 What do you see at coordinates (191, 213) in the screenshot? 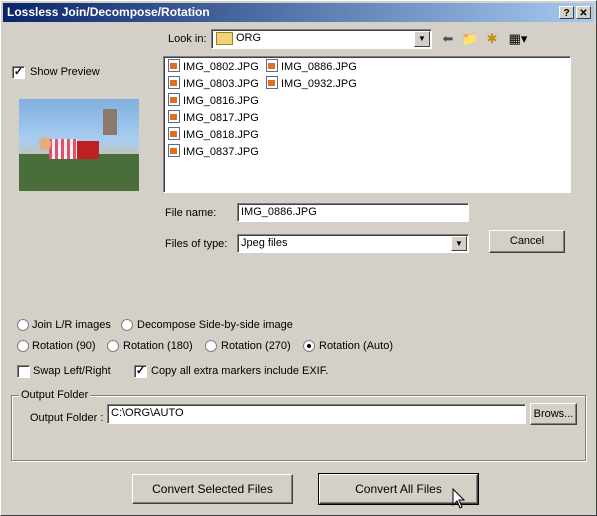
I see `file-name-label: File name:` at bounding box center [191, 213].